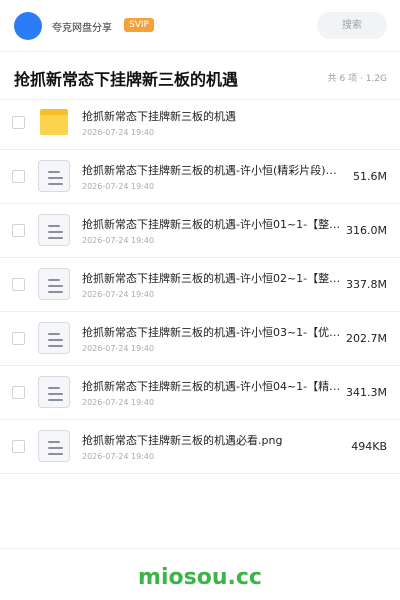  Describe the element at coordinates (126, 79) in the screenshot. I see `page-title: 抢抓新常态下挂牌新三板的机遇` at that location.